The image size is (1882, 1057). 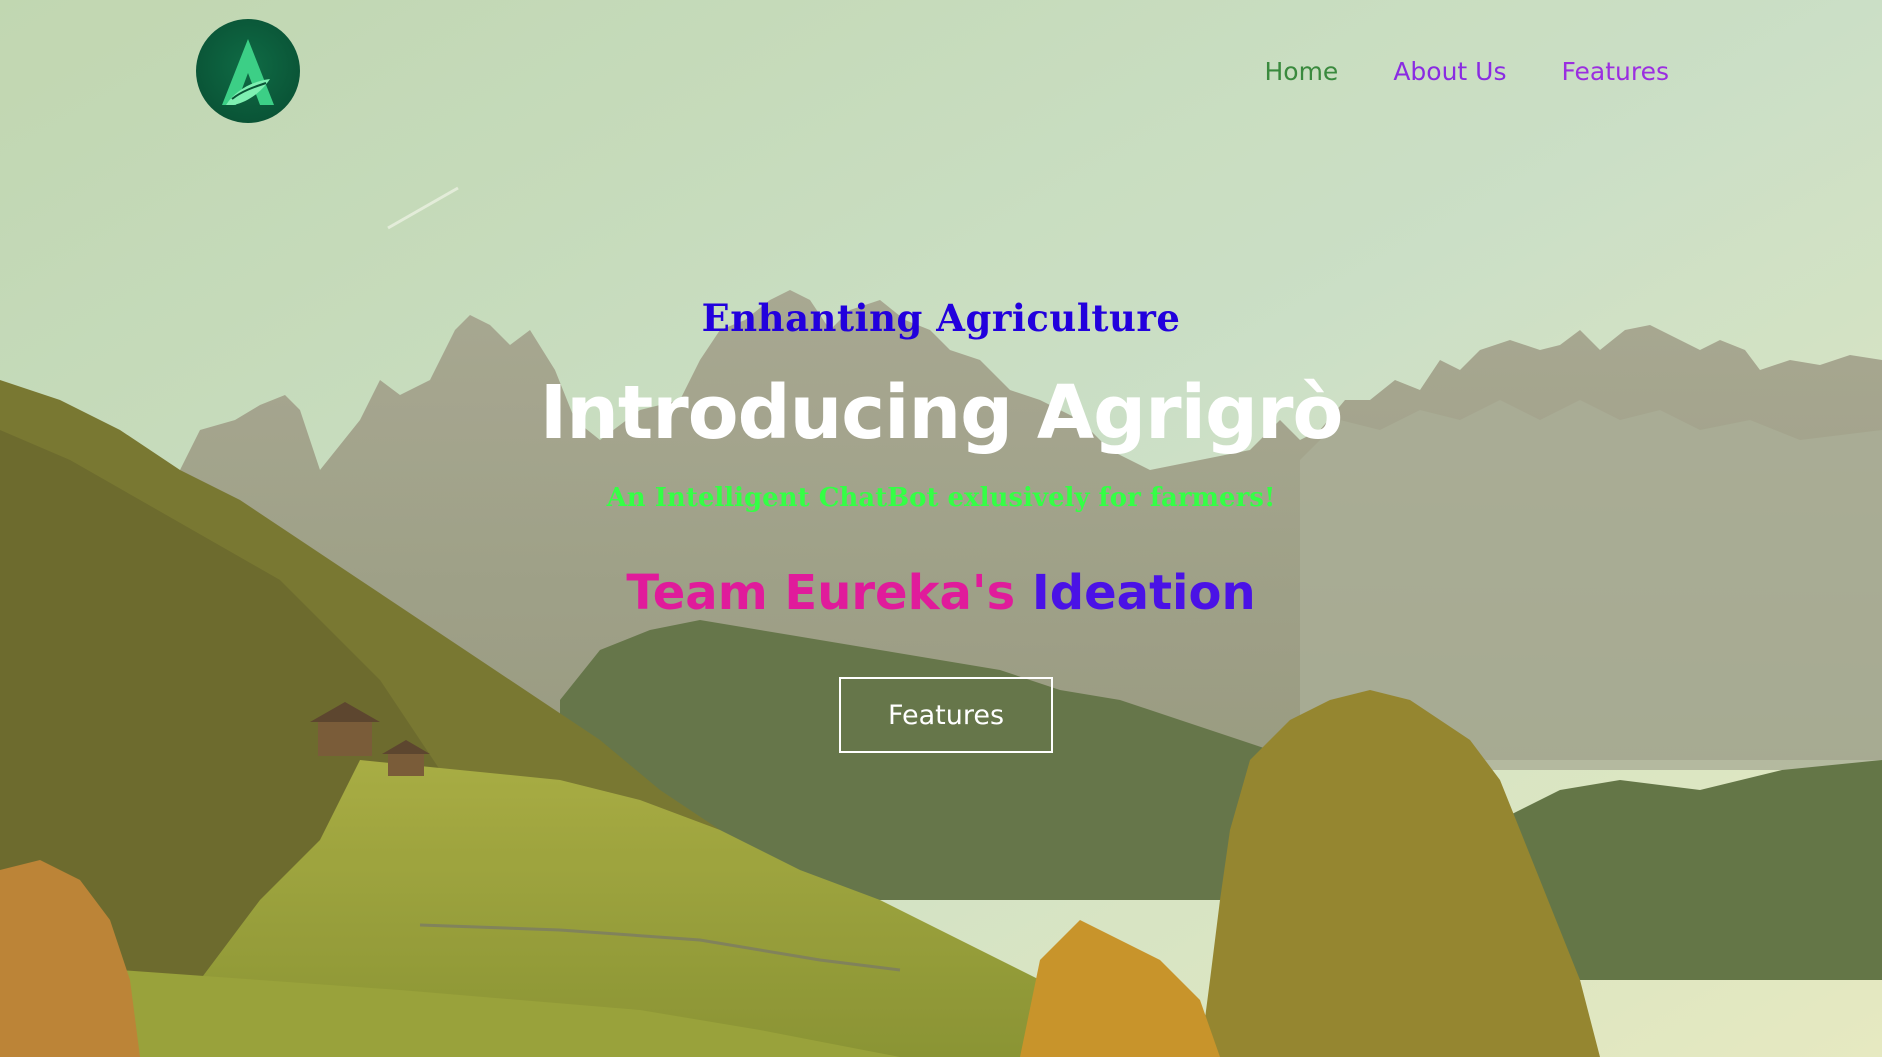 What do you see at coordinates (941, 318) in the screenshot?
I see `hero-eyebrow: Enhanting Agriculture` at bounding box center [941, 318].